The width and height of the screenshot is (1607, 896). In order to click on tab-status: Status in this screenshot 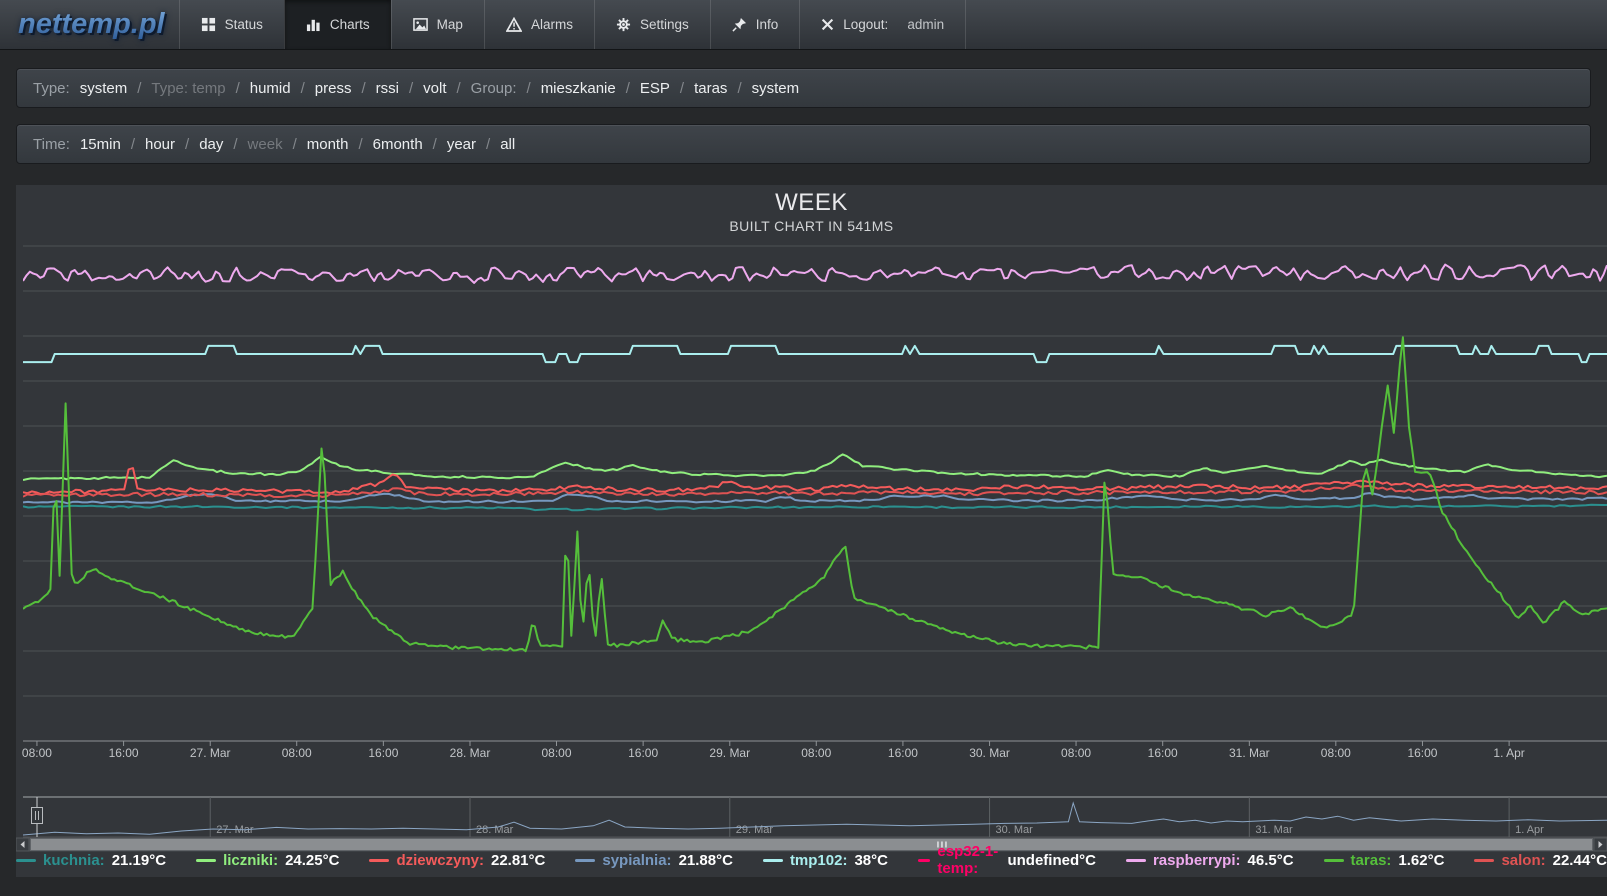, I will do `click(231, 24)`.